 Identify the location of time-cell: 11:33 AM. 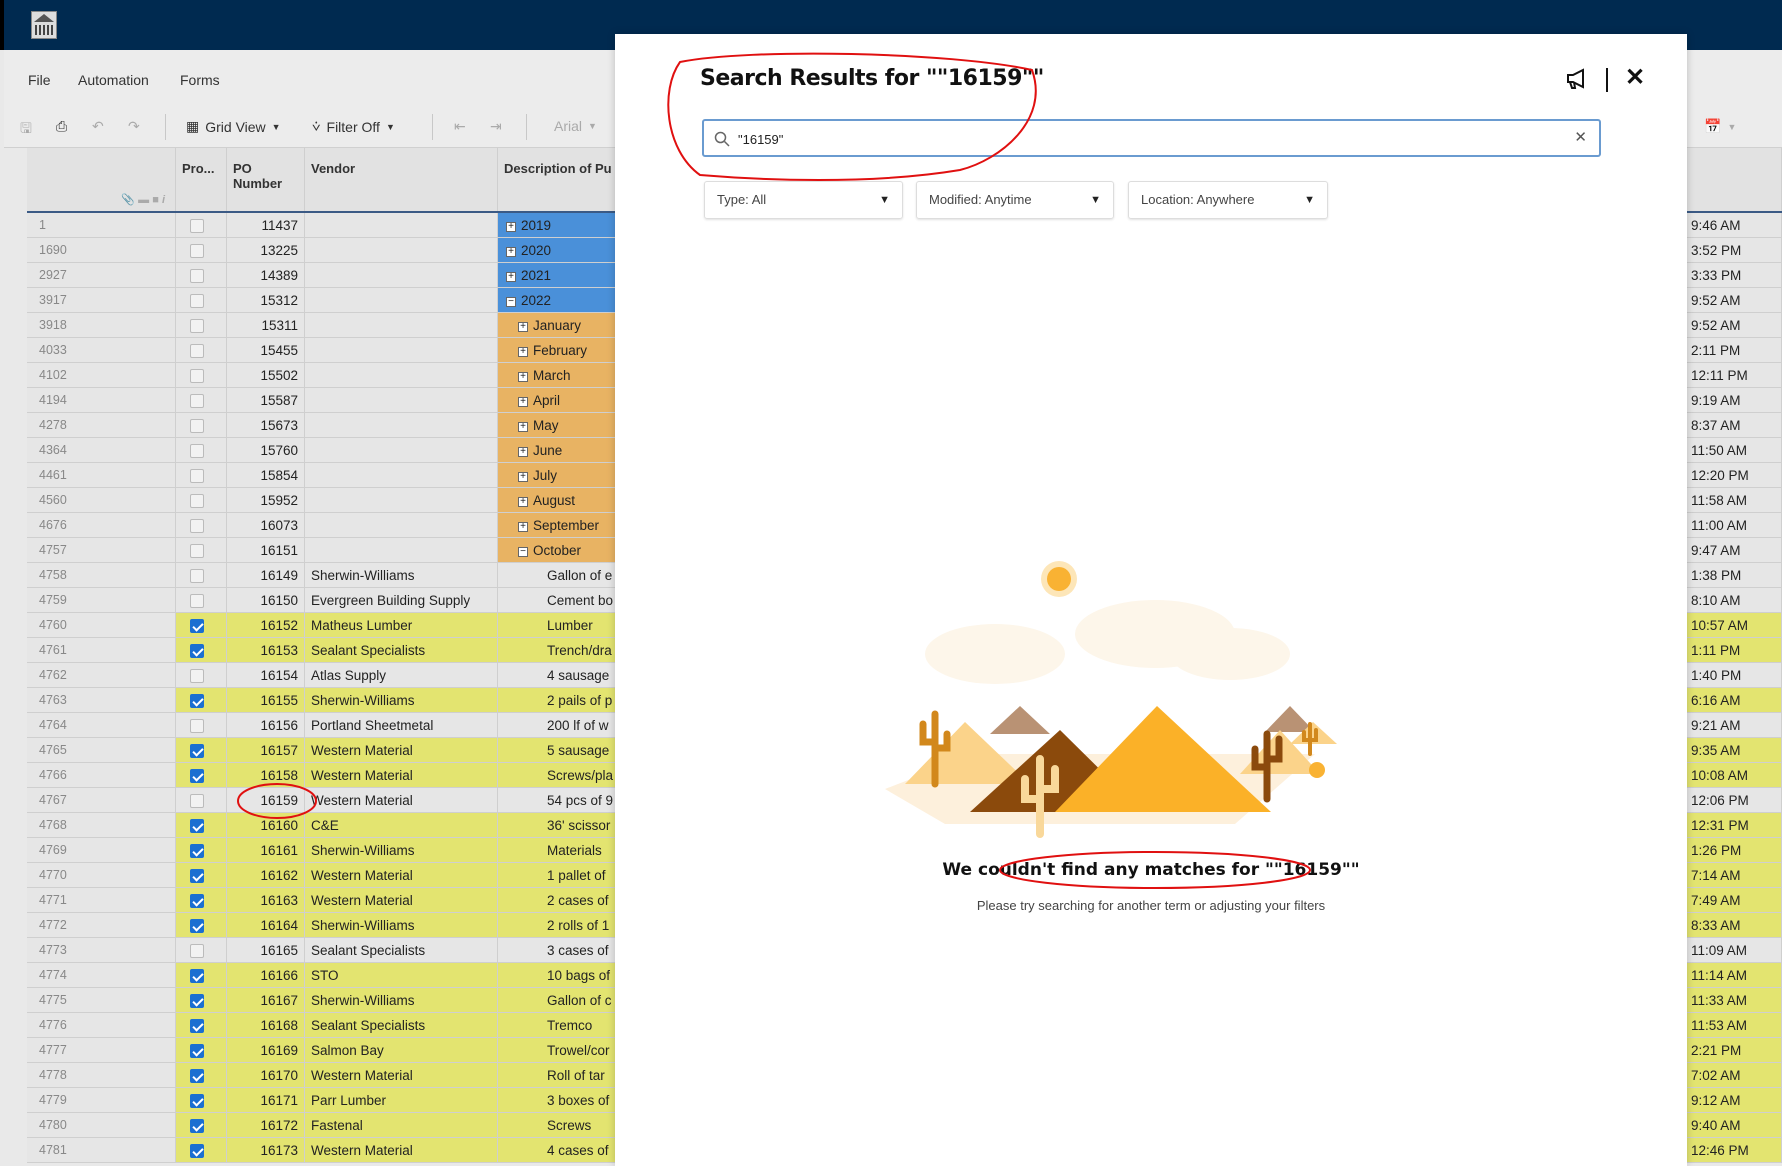
(1734, 1000).